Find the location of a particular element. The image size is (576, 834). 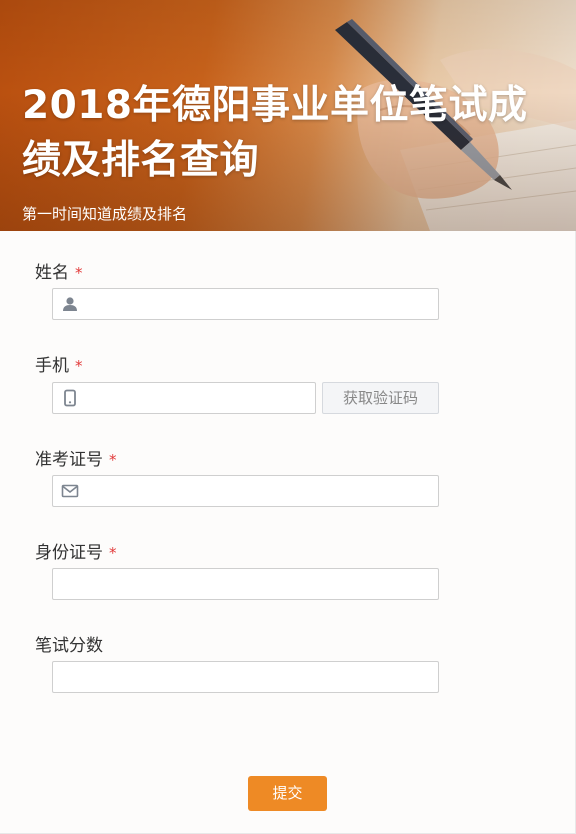

id-number-input is located at coordinates (247, 584).